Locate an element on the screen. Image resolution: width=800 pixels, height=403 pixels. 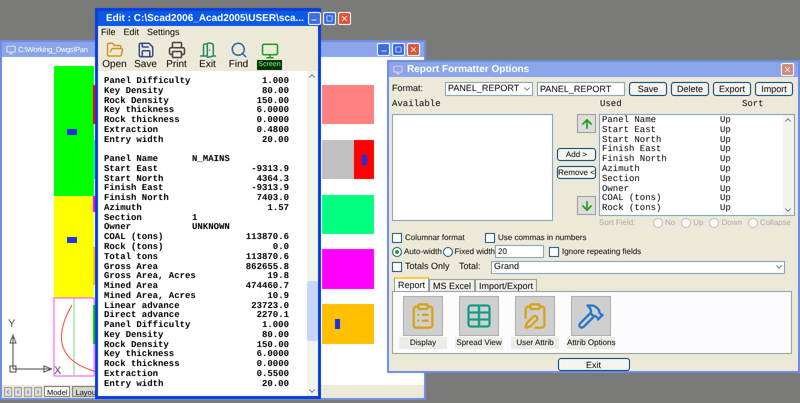
ucs-axes-icon is located at coordinates (30, 353).